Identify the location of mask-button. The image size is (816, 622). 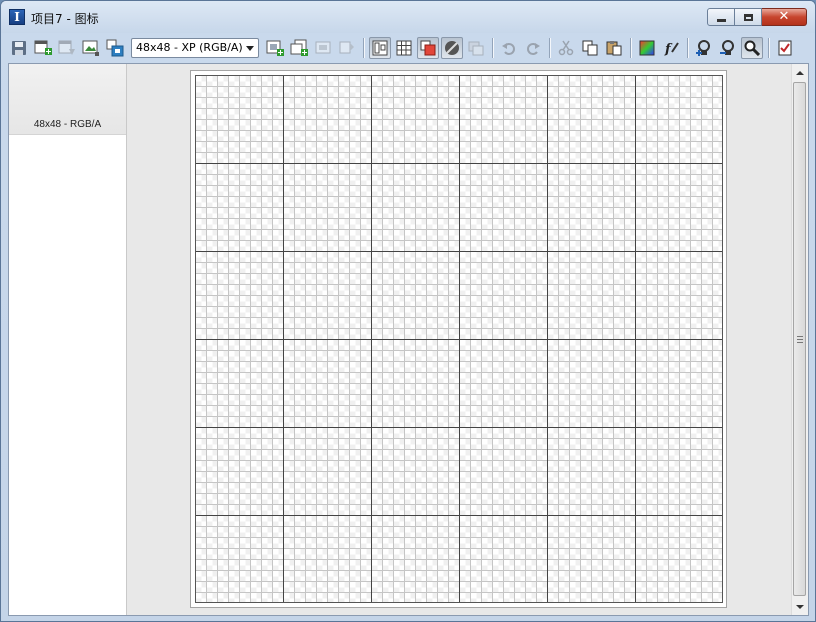
(476, 48).